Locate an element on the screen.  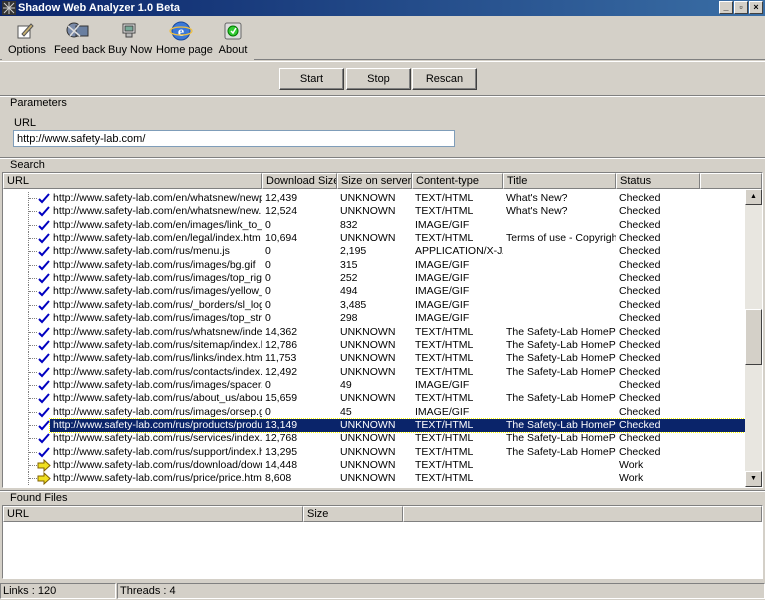
homepage-button: e Home page is located at coordinates (184, 40).